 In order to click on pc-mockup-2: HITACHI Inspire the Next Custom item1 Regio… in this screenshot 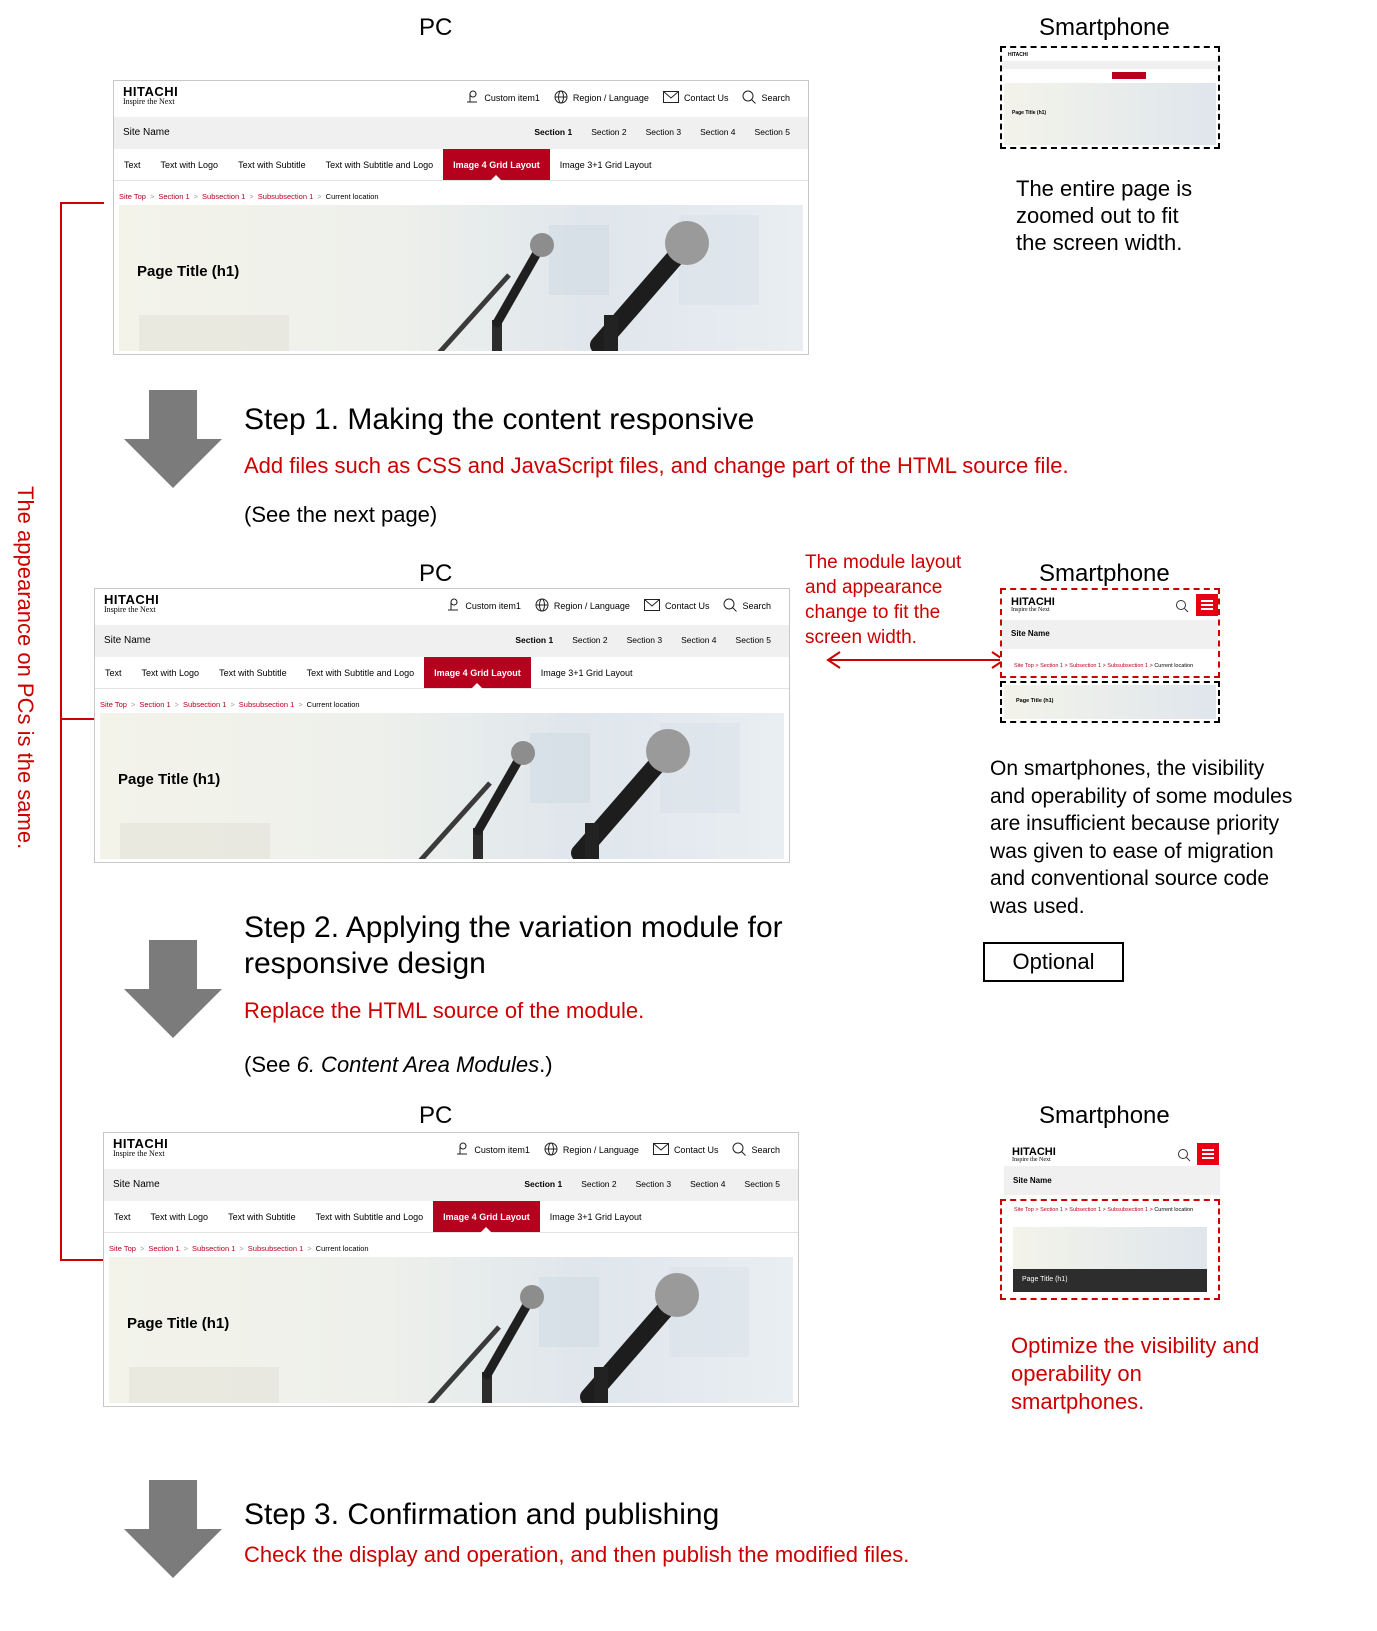, I will do `click(442, 725)`.